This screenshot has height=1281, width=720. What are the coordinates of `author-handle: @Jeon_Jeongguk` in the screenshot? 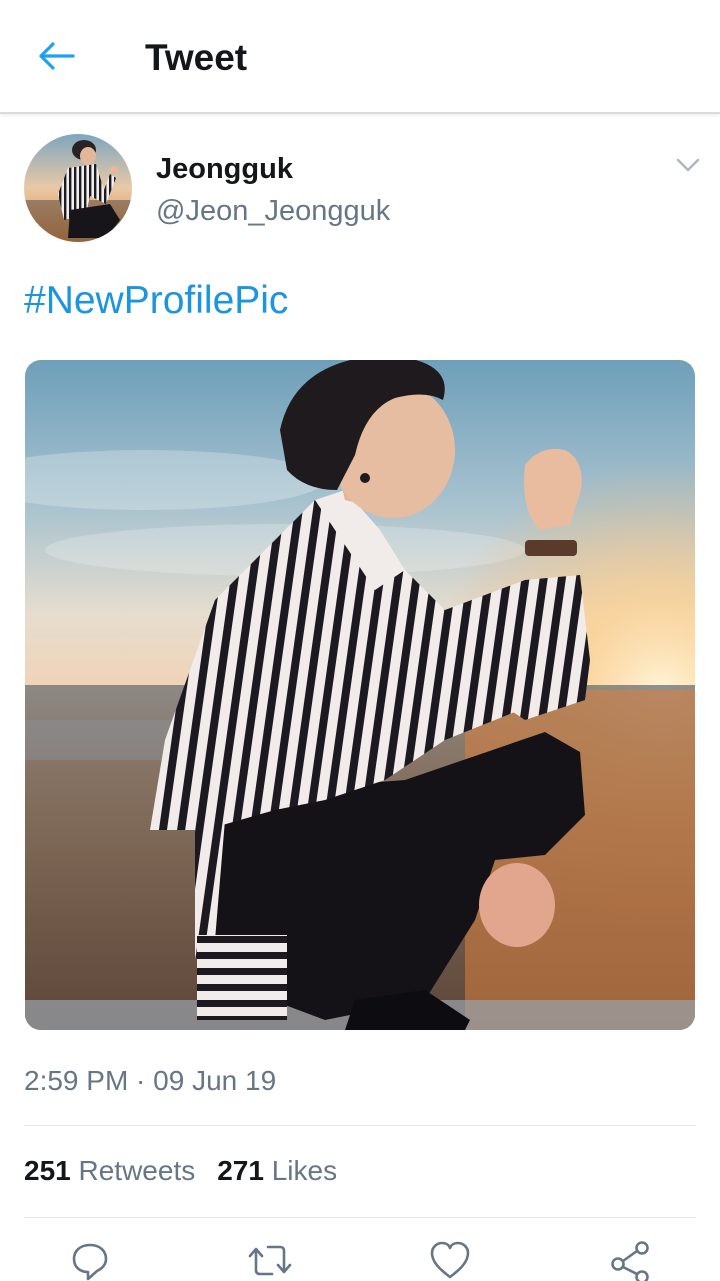 It's located at (273, 211).